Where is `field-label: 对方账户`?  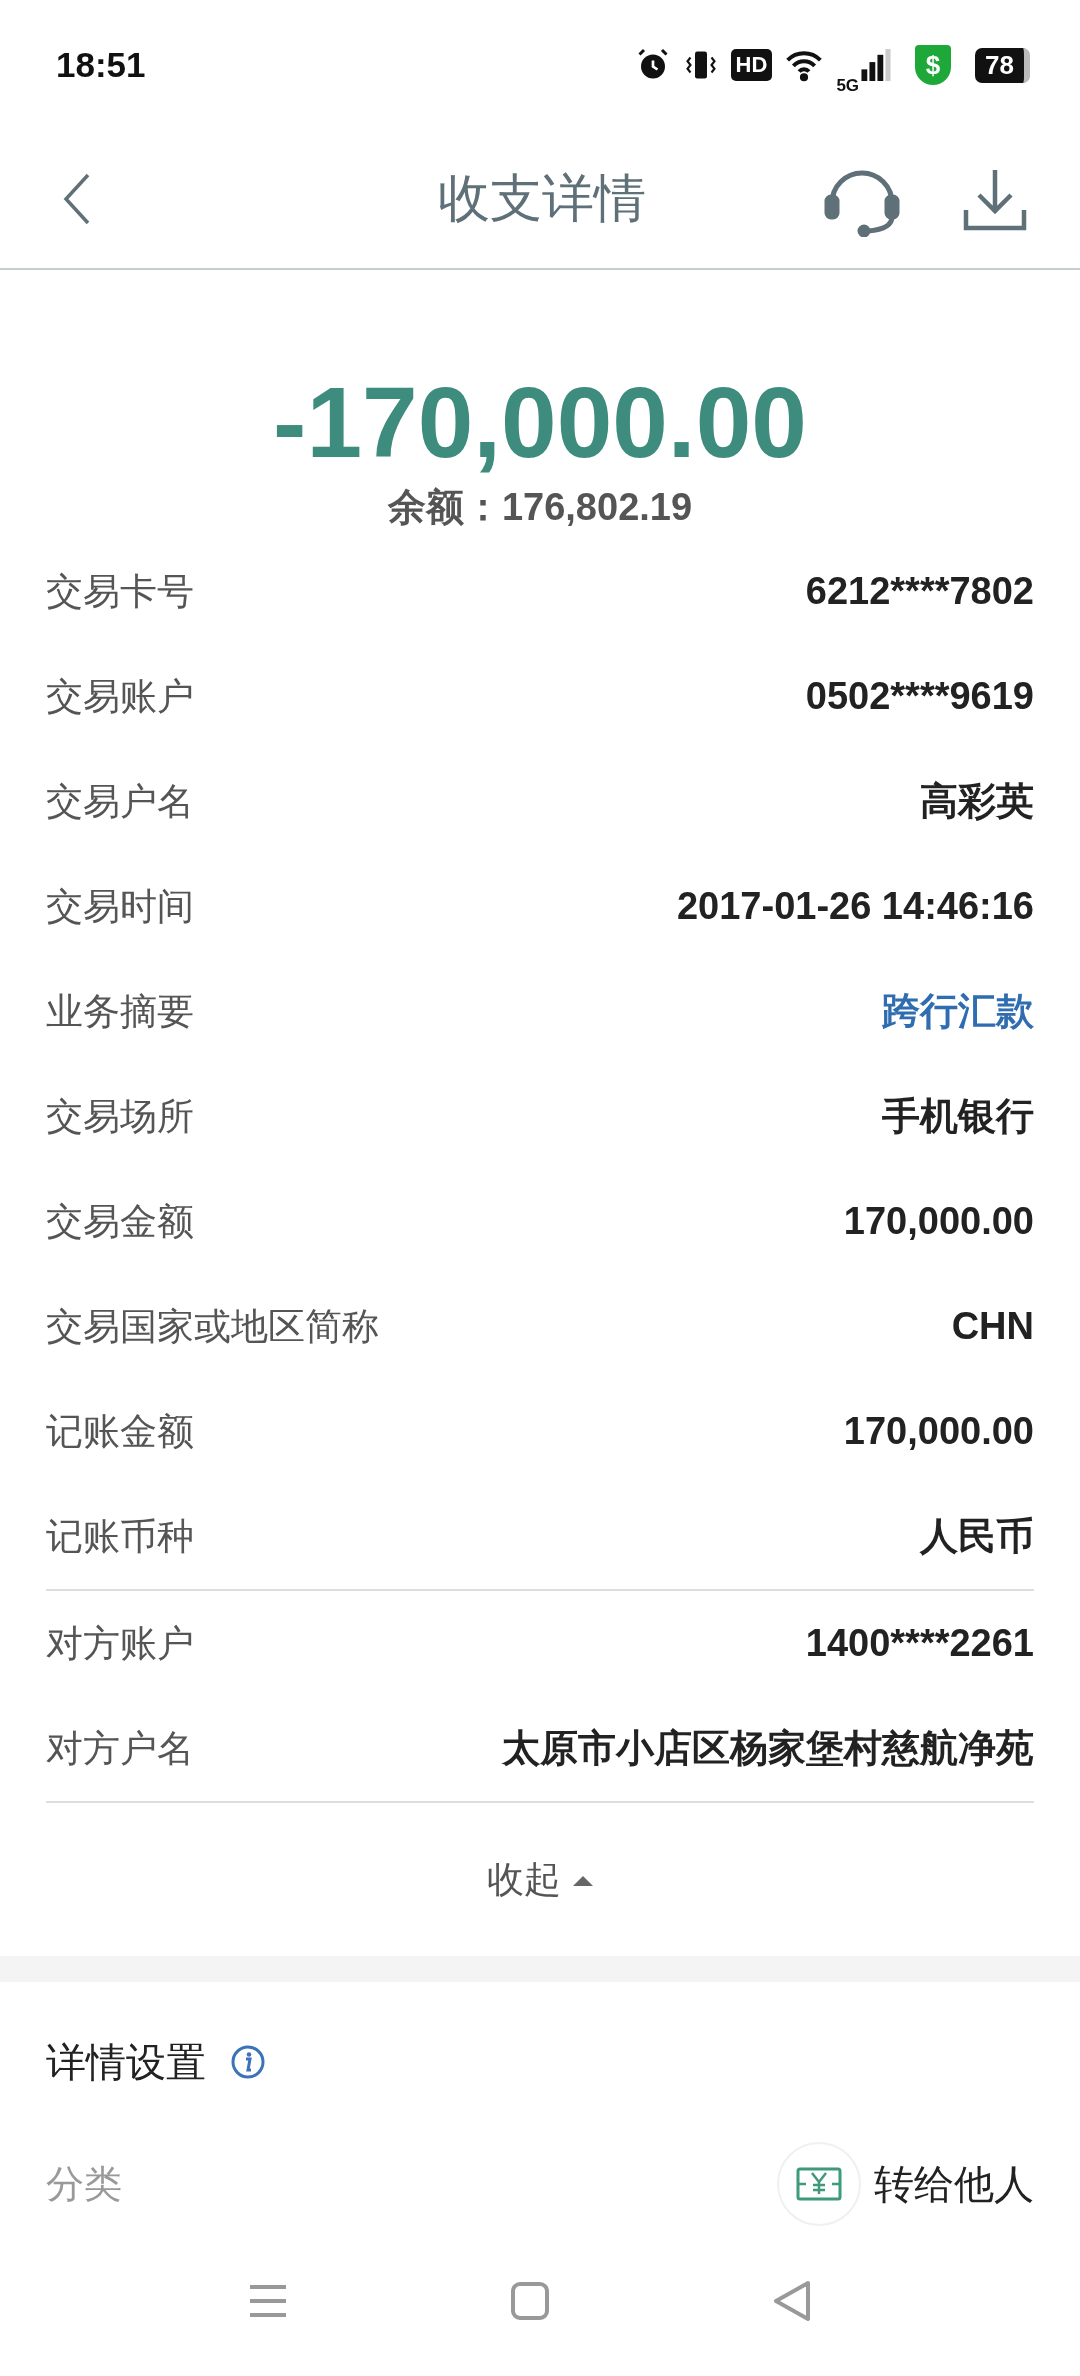 field-label: 对方账户 is located at coordinates (120, 1643).